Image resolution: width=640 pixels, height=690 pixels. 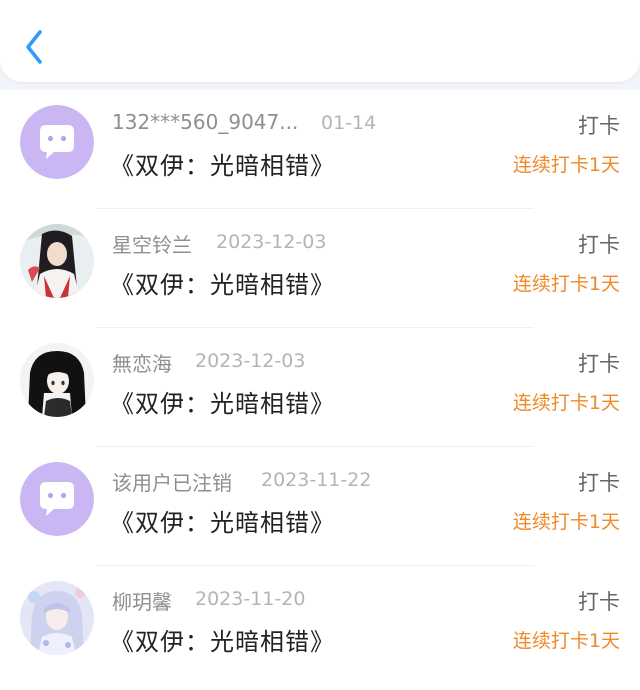 I want to click on checkin-date: 2023-11-20, so click(x=250, y=599).